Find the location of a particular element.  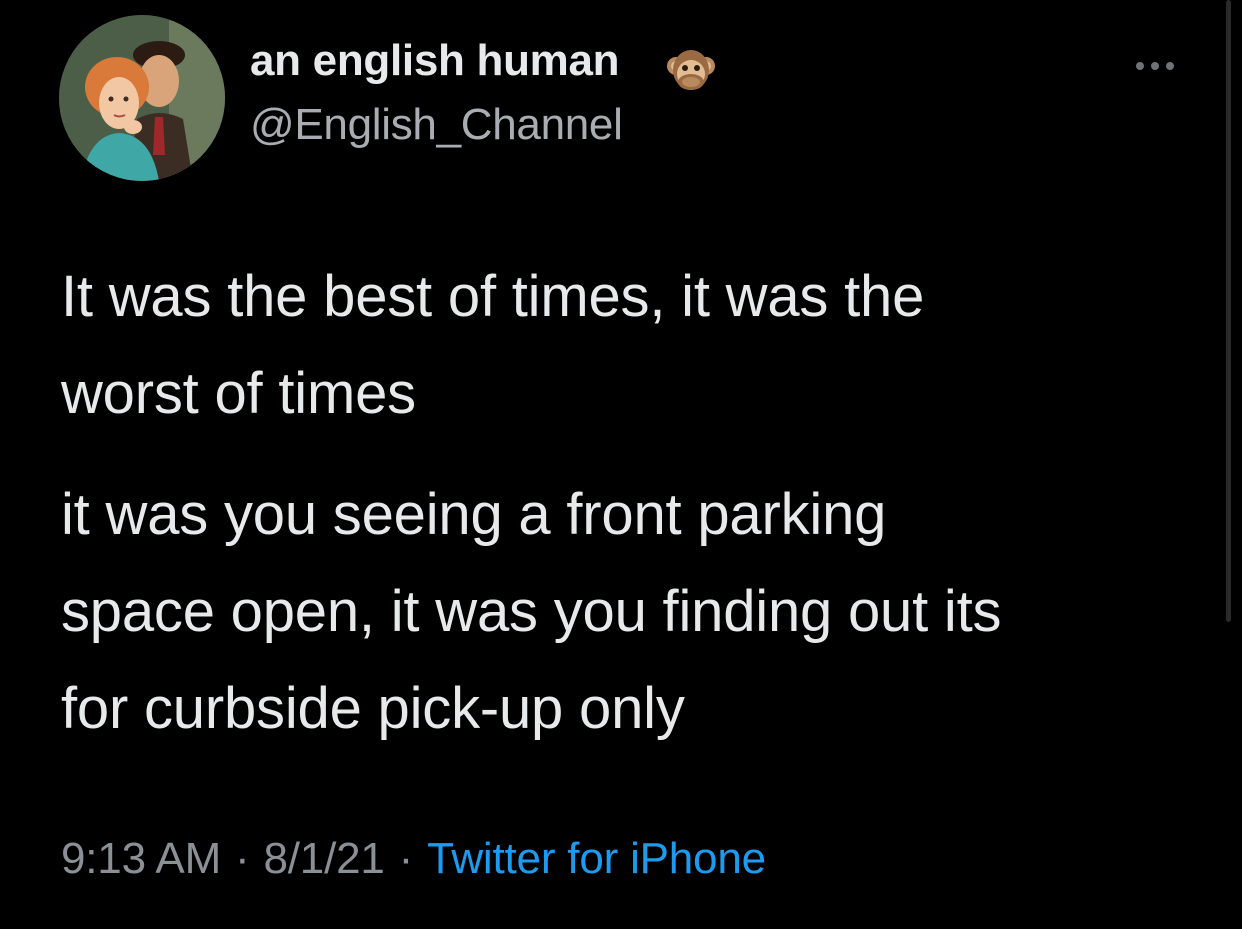

more-options-icon is located at coordinates (1155, 66).